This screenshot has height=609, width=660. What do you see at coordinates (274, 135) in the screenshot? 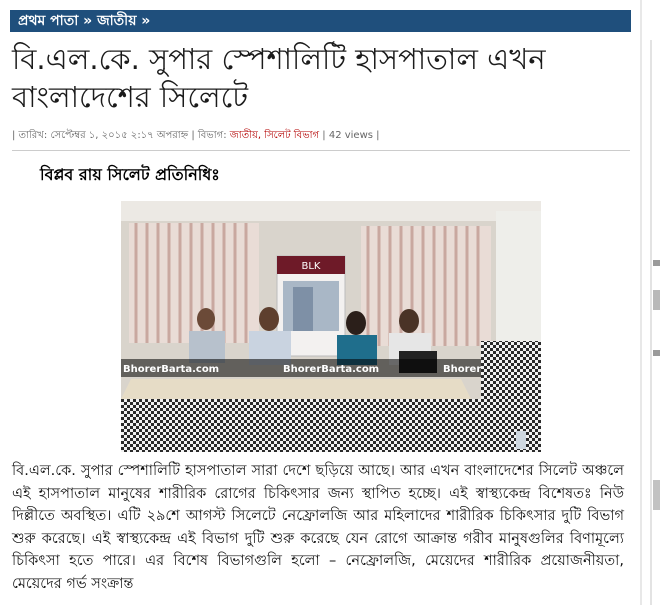
I see `meta-section-link: জাতীয়, সিলেট বিভাগ` at bounding box center [274, 135].